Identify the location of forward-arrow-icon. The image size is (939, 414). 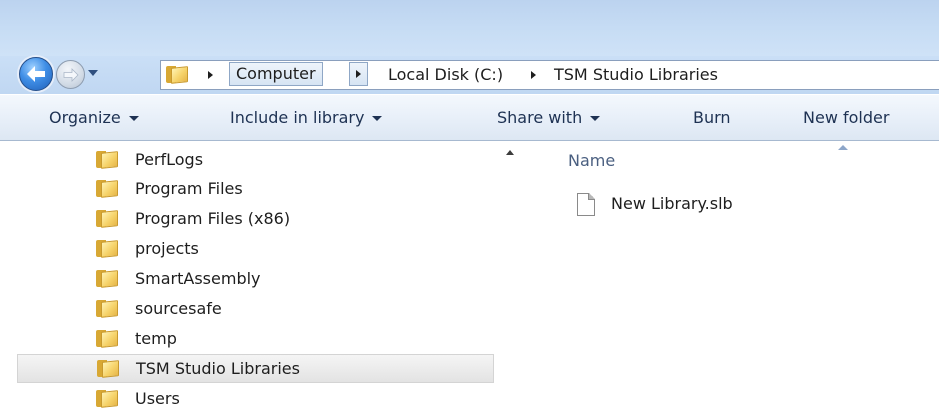
(71, 74).